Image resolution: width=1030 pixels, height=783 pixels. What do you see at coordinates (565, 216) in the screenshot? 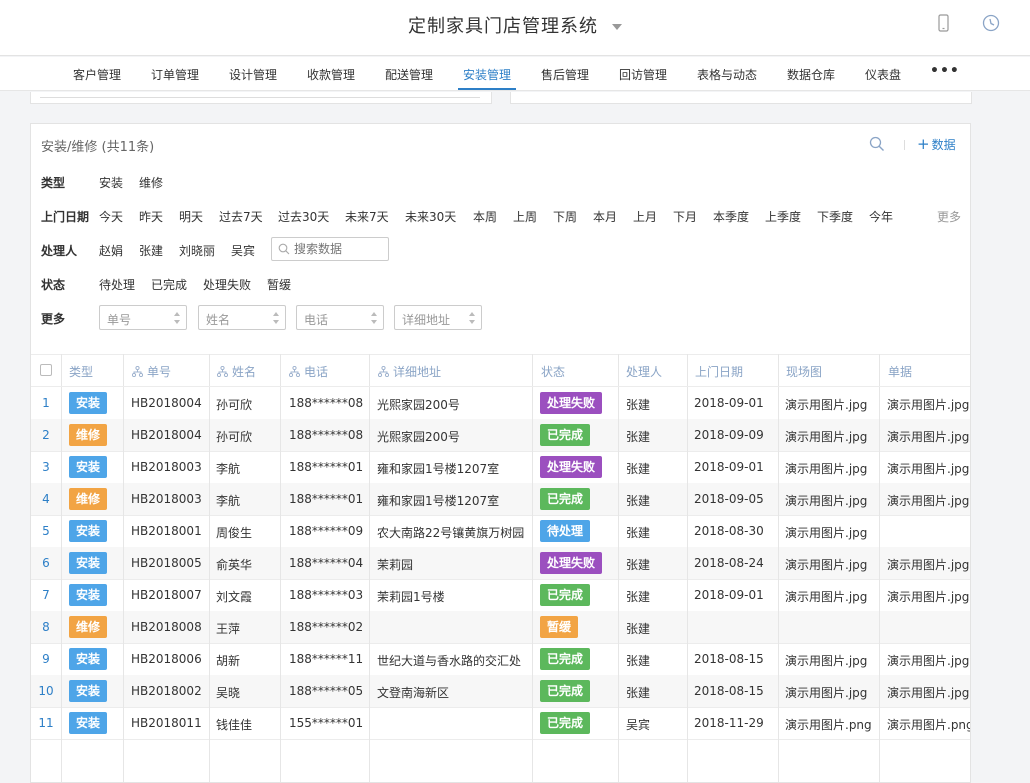
I see `filter-date-next-week: 下周` at bounding box center [565, 216].